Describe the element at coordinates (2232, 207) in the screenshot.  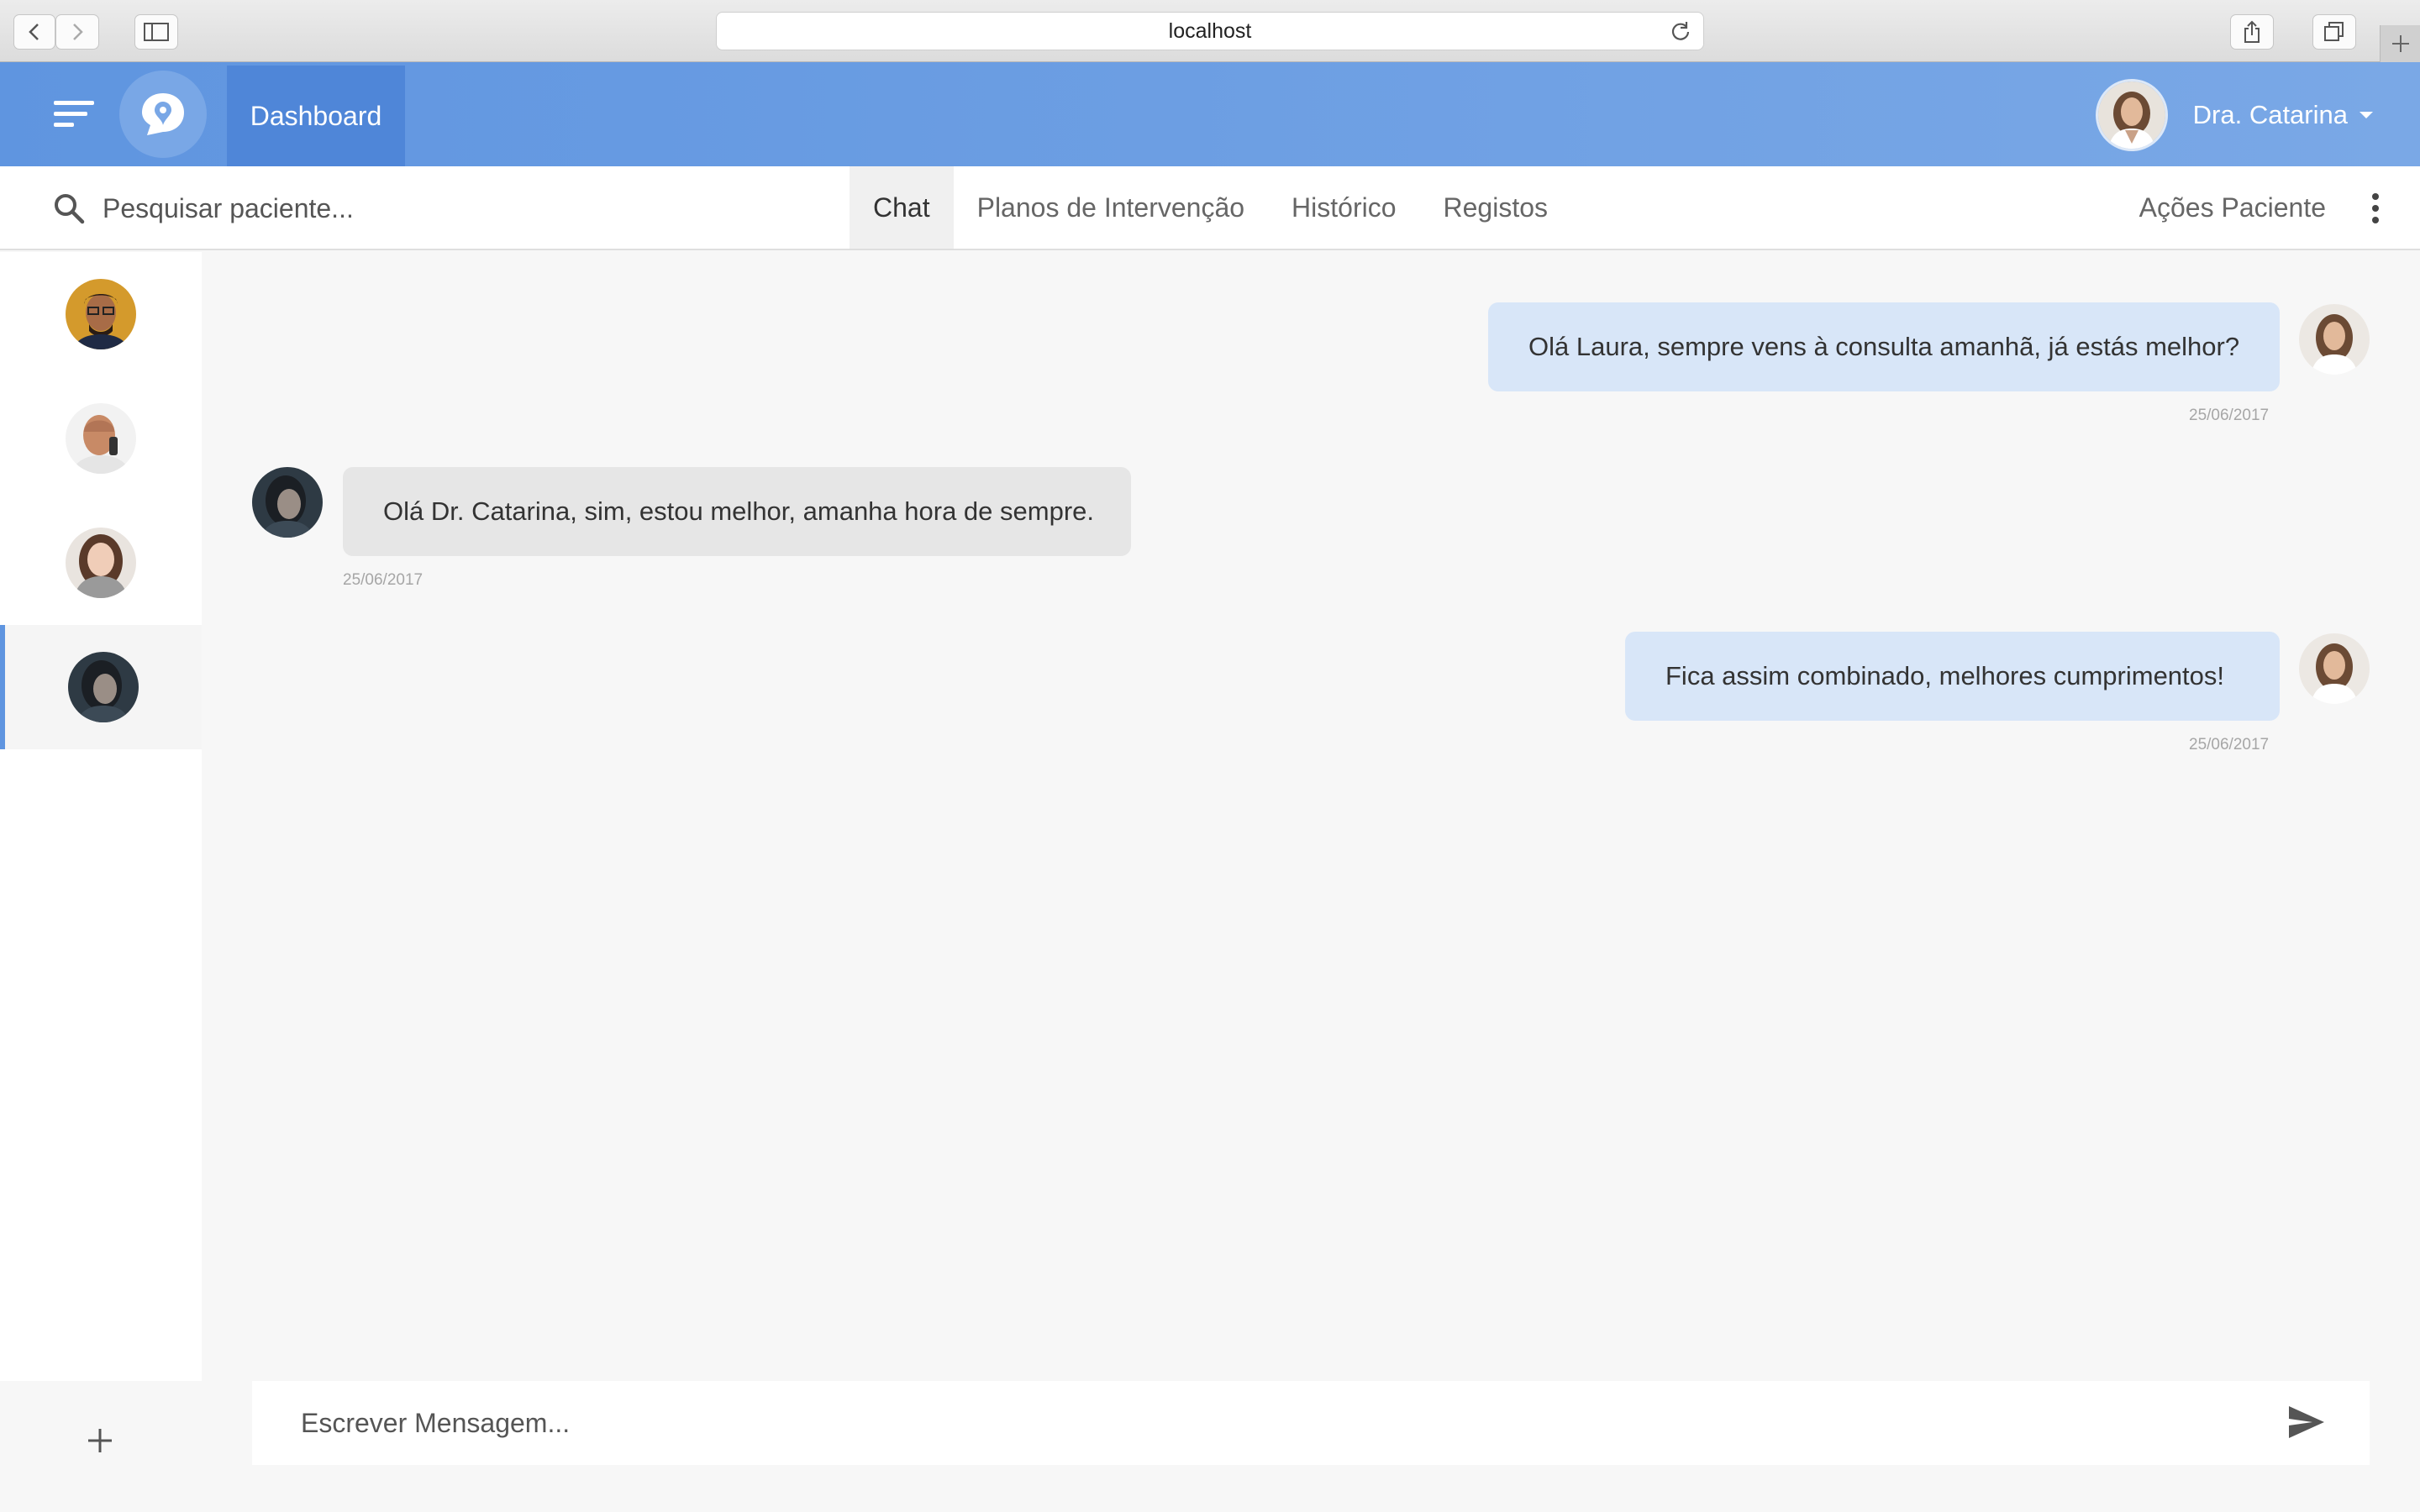
I see `patient-actions-button: Ações Paciente` at that location.